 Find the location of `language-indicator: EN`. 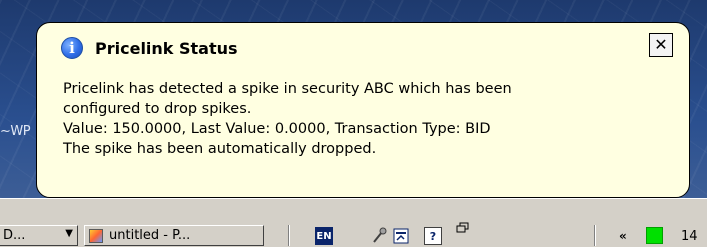

language-indicator: EN is located at coordinates (324, 236).